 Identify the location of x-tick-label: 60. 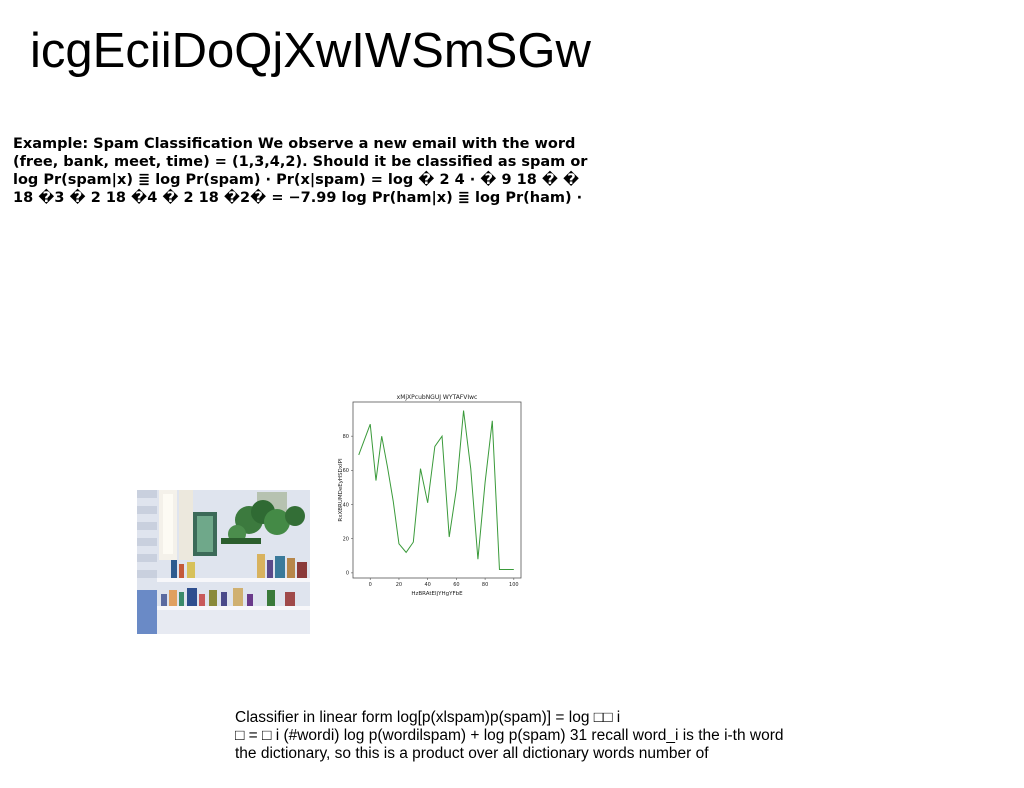
(456, 585).